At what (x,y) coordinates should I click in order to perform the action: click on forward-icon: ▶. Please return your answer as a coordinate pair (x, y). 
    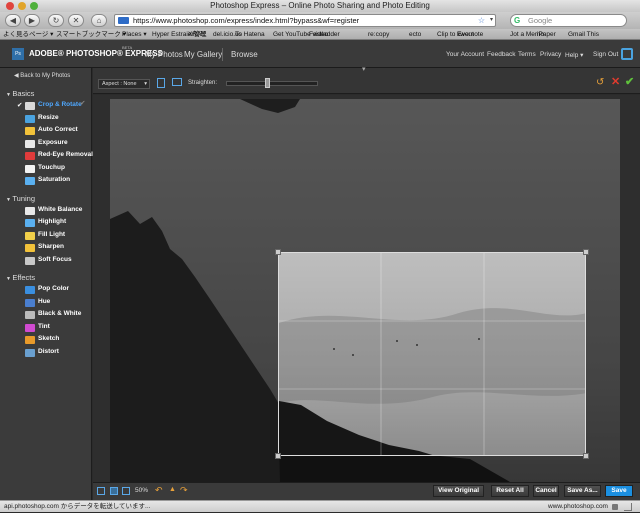
    Looking at the image, I should click on (32, 20).